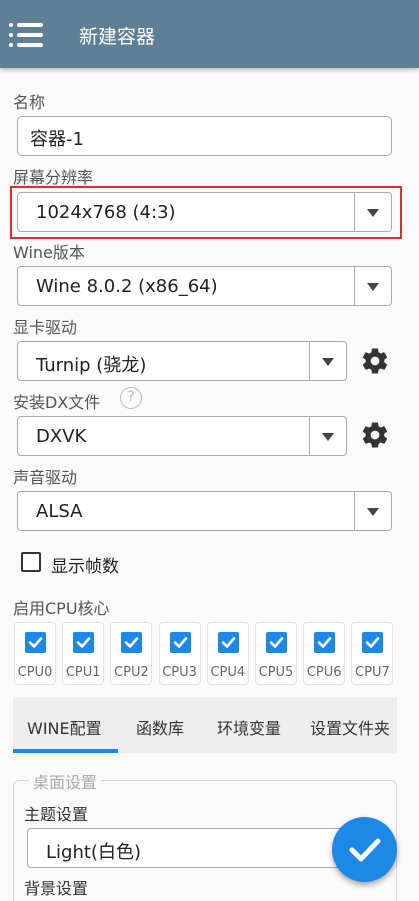 This screenshot has width=419, height=901. I want to click on tab-libraries: 函数库, so click(160, 727).